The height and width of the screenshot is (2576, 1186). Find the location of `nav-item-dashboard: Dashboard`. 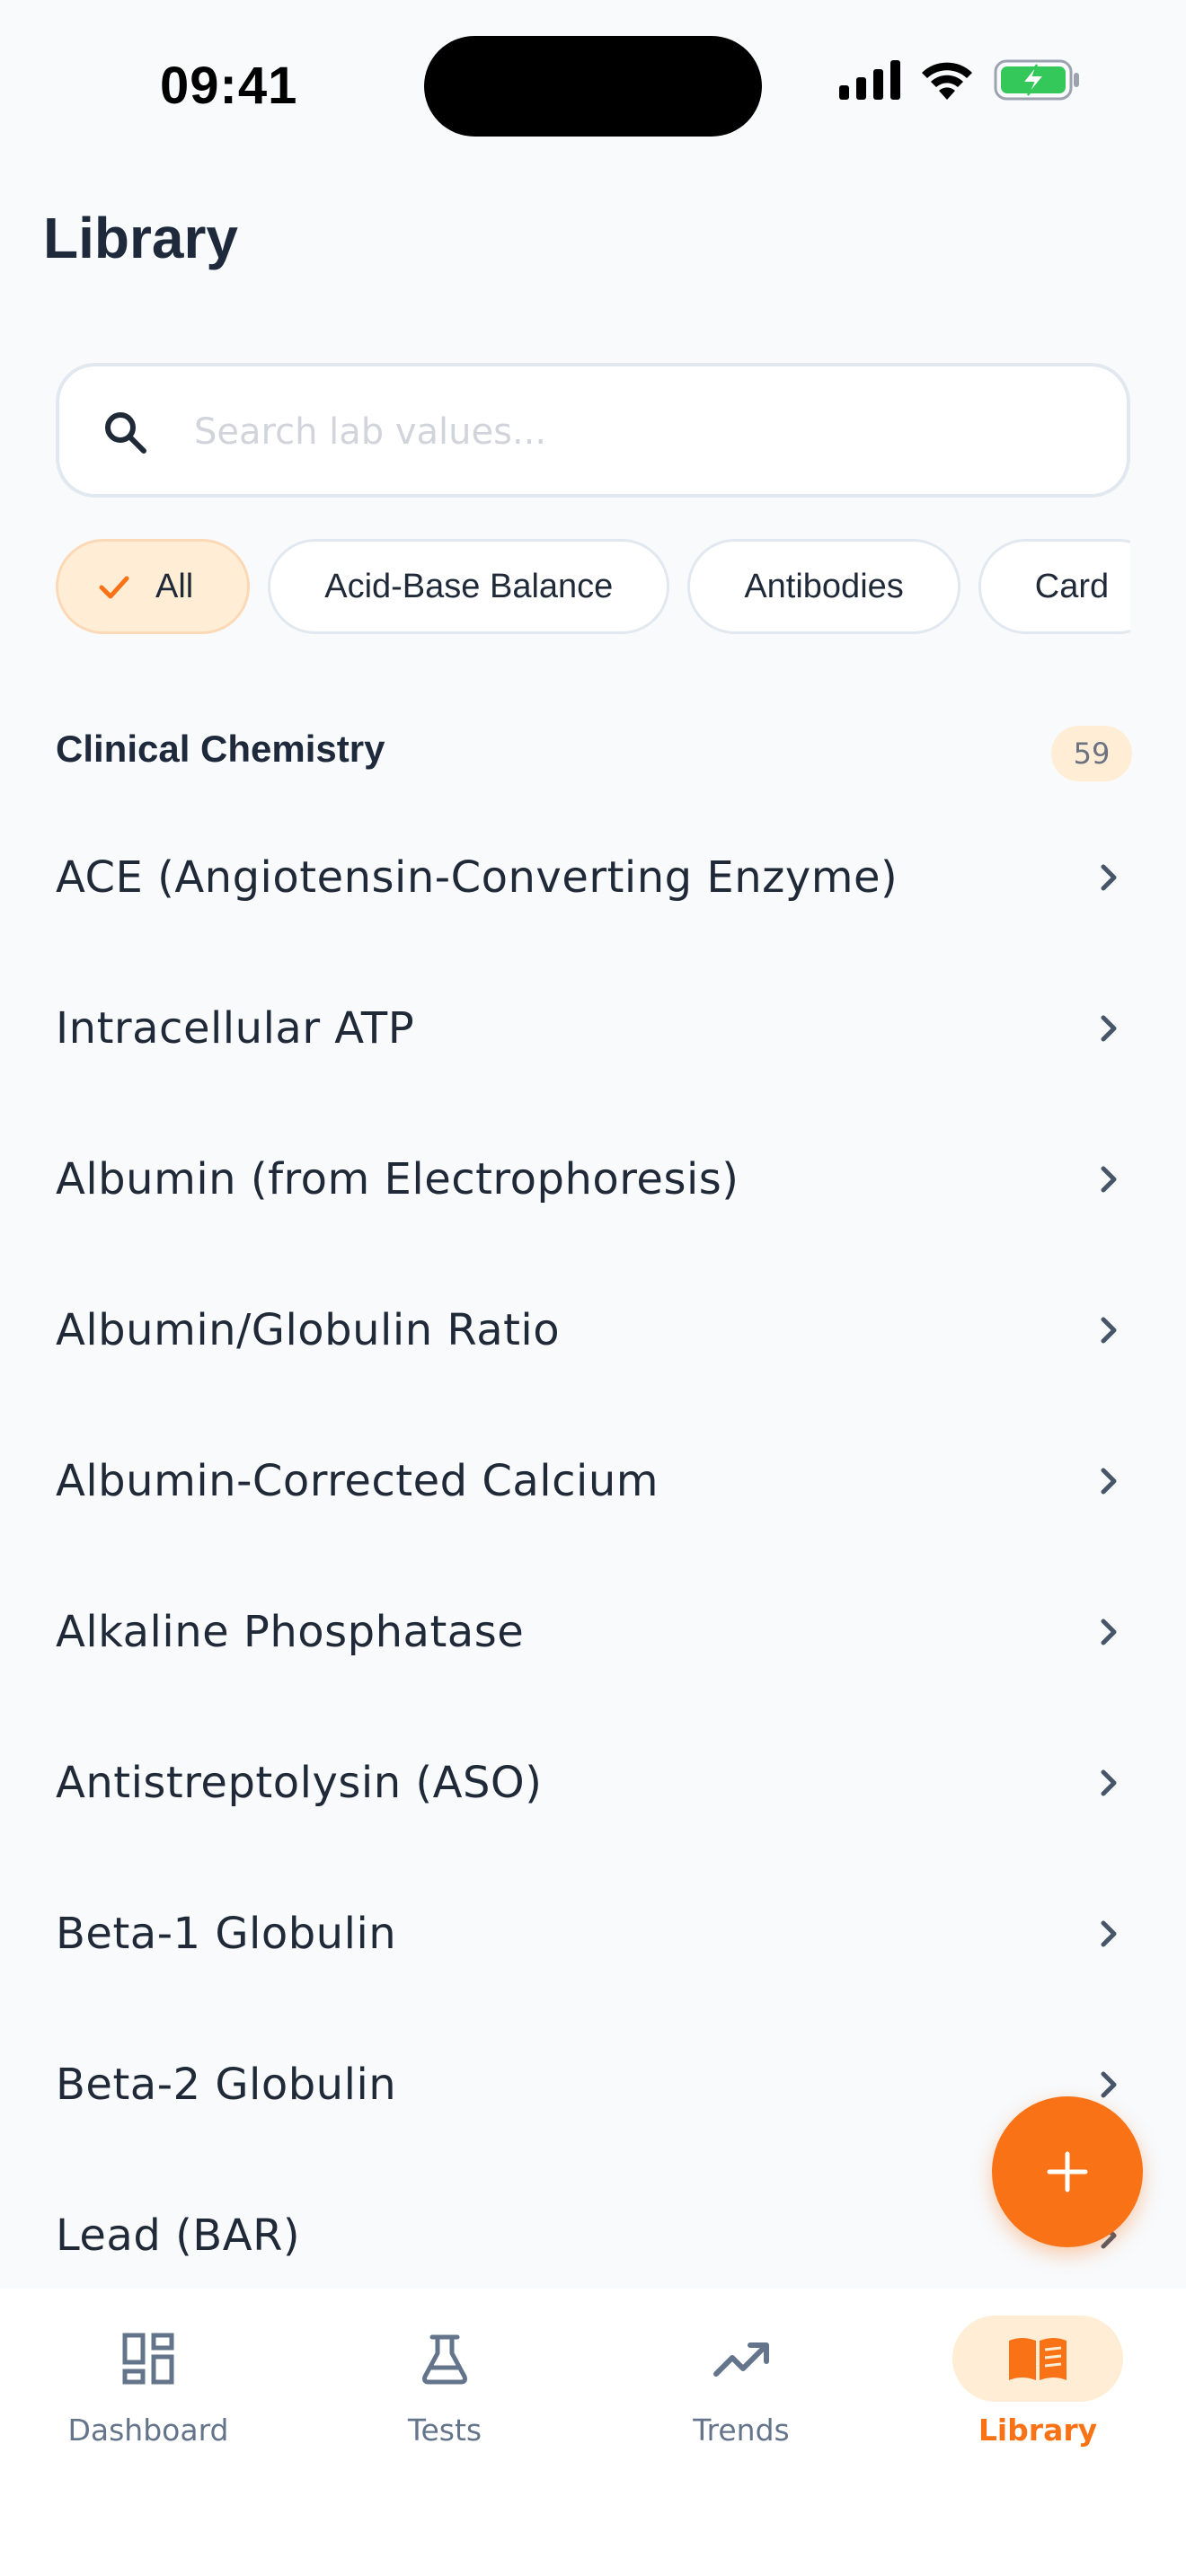

nav-item-dashboard: Dashboard is located at coordinates (148, 2401).